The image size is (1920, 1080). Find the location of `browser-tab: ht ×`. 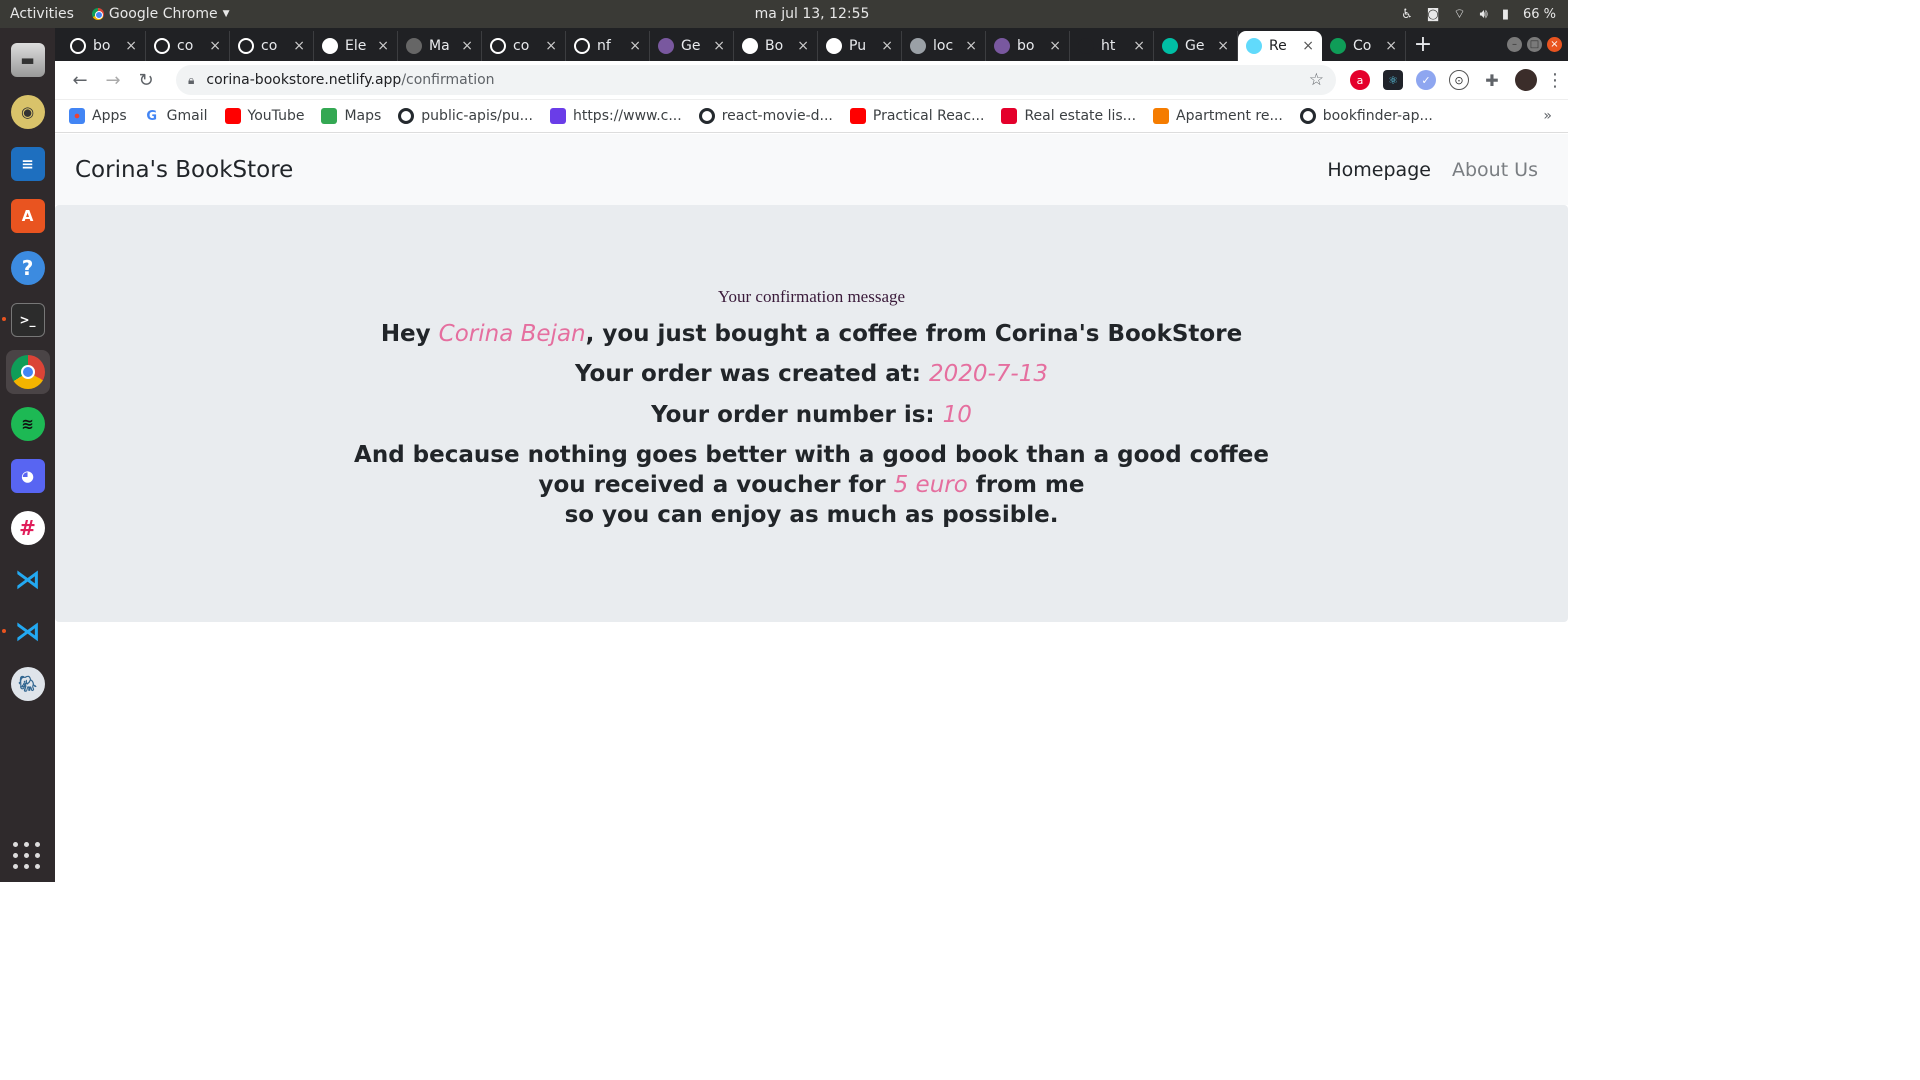

browser-tab: ht × is located at coordinates (1112, 46).